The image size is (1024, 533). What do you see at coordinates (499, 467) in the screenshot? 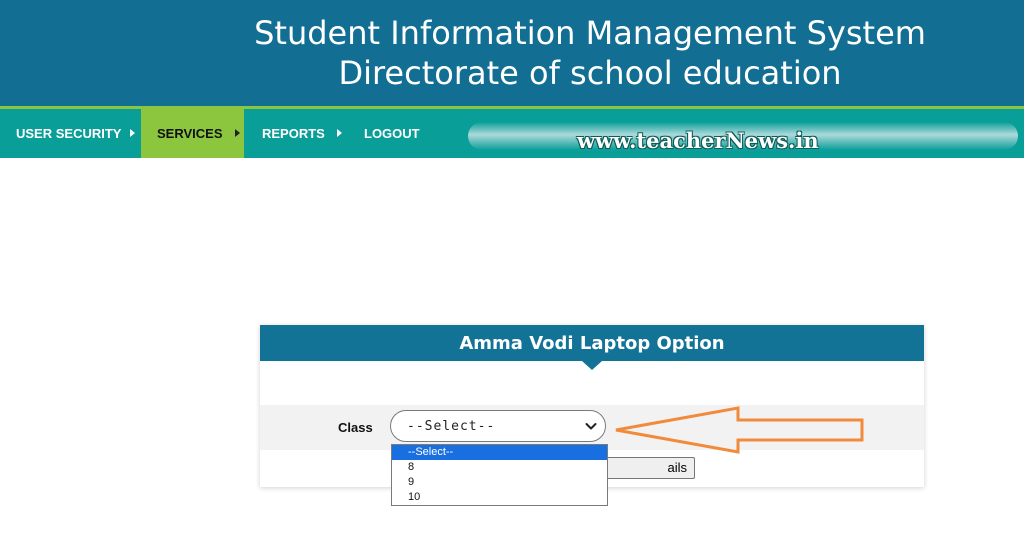
I see `dropdown-option: 8` at bounding box center [499, 467].